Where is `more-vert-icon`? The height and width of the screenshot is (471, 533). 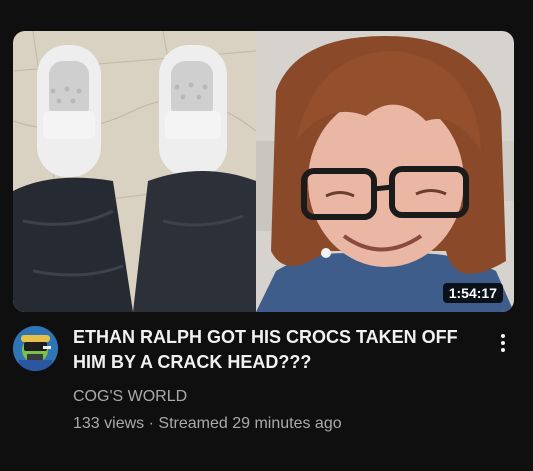
more-vert-icon is located at coordinates (503, 343).